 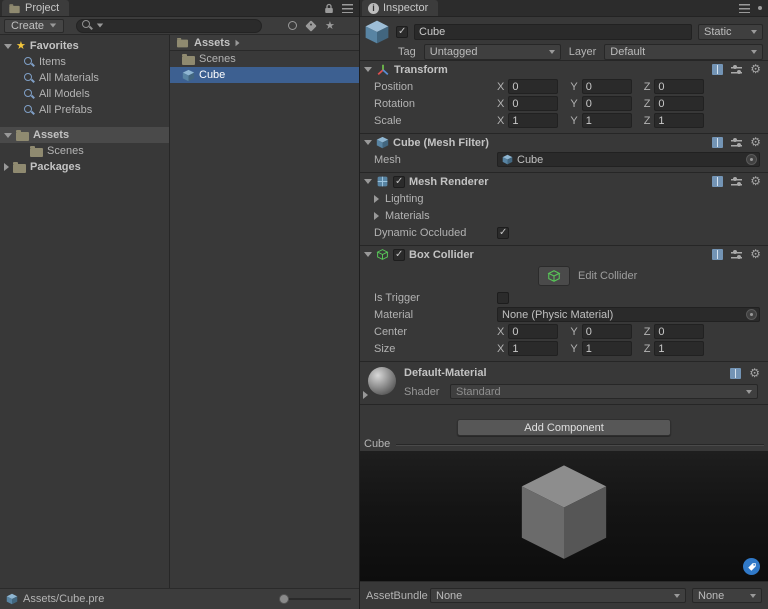 What do you see at coordinates (503, 232) in the screenshot?
I see `dynamic-occluded-checkbox` at bounding box center [503, 232].